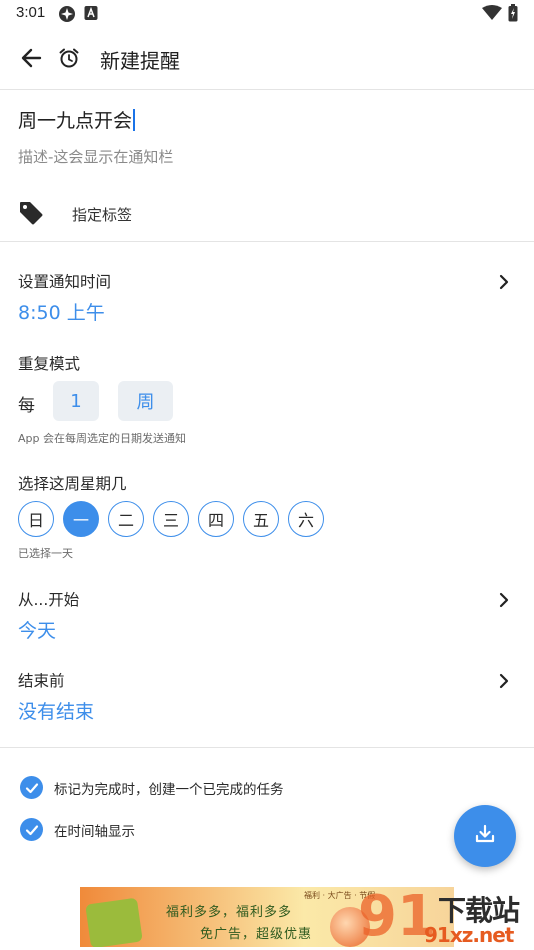  I want to click on status-time: 3:01, so click(31, 12).